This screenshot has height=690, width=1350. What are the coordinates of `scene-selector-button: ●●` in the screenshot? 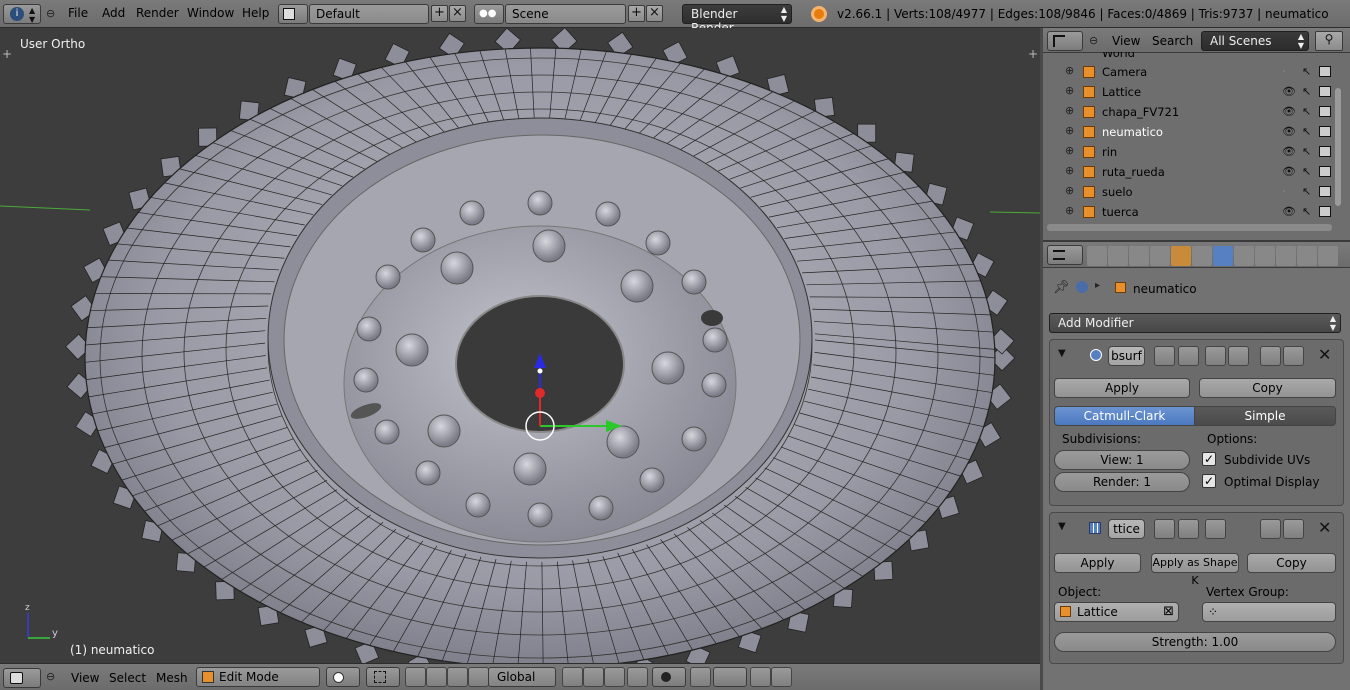 It's located at (489, 14).